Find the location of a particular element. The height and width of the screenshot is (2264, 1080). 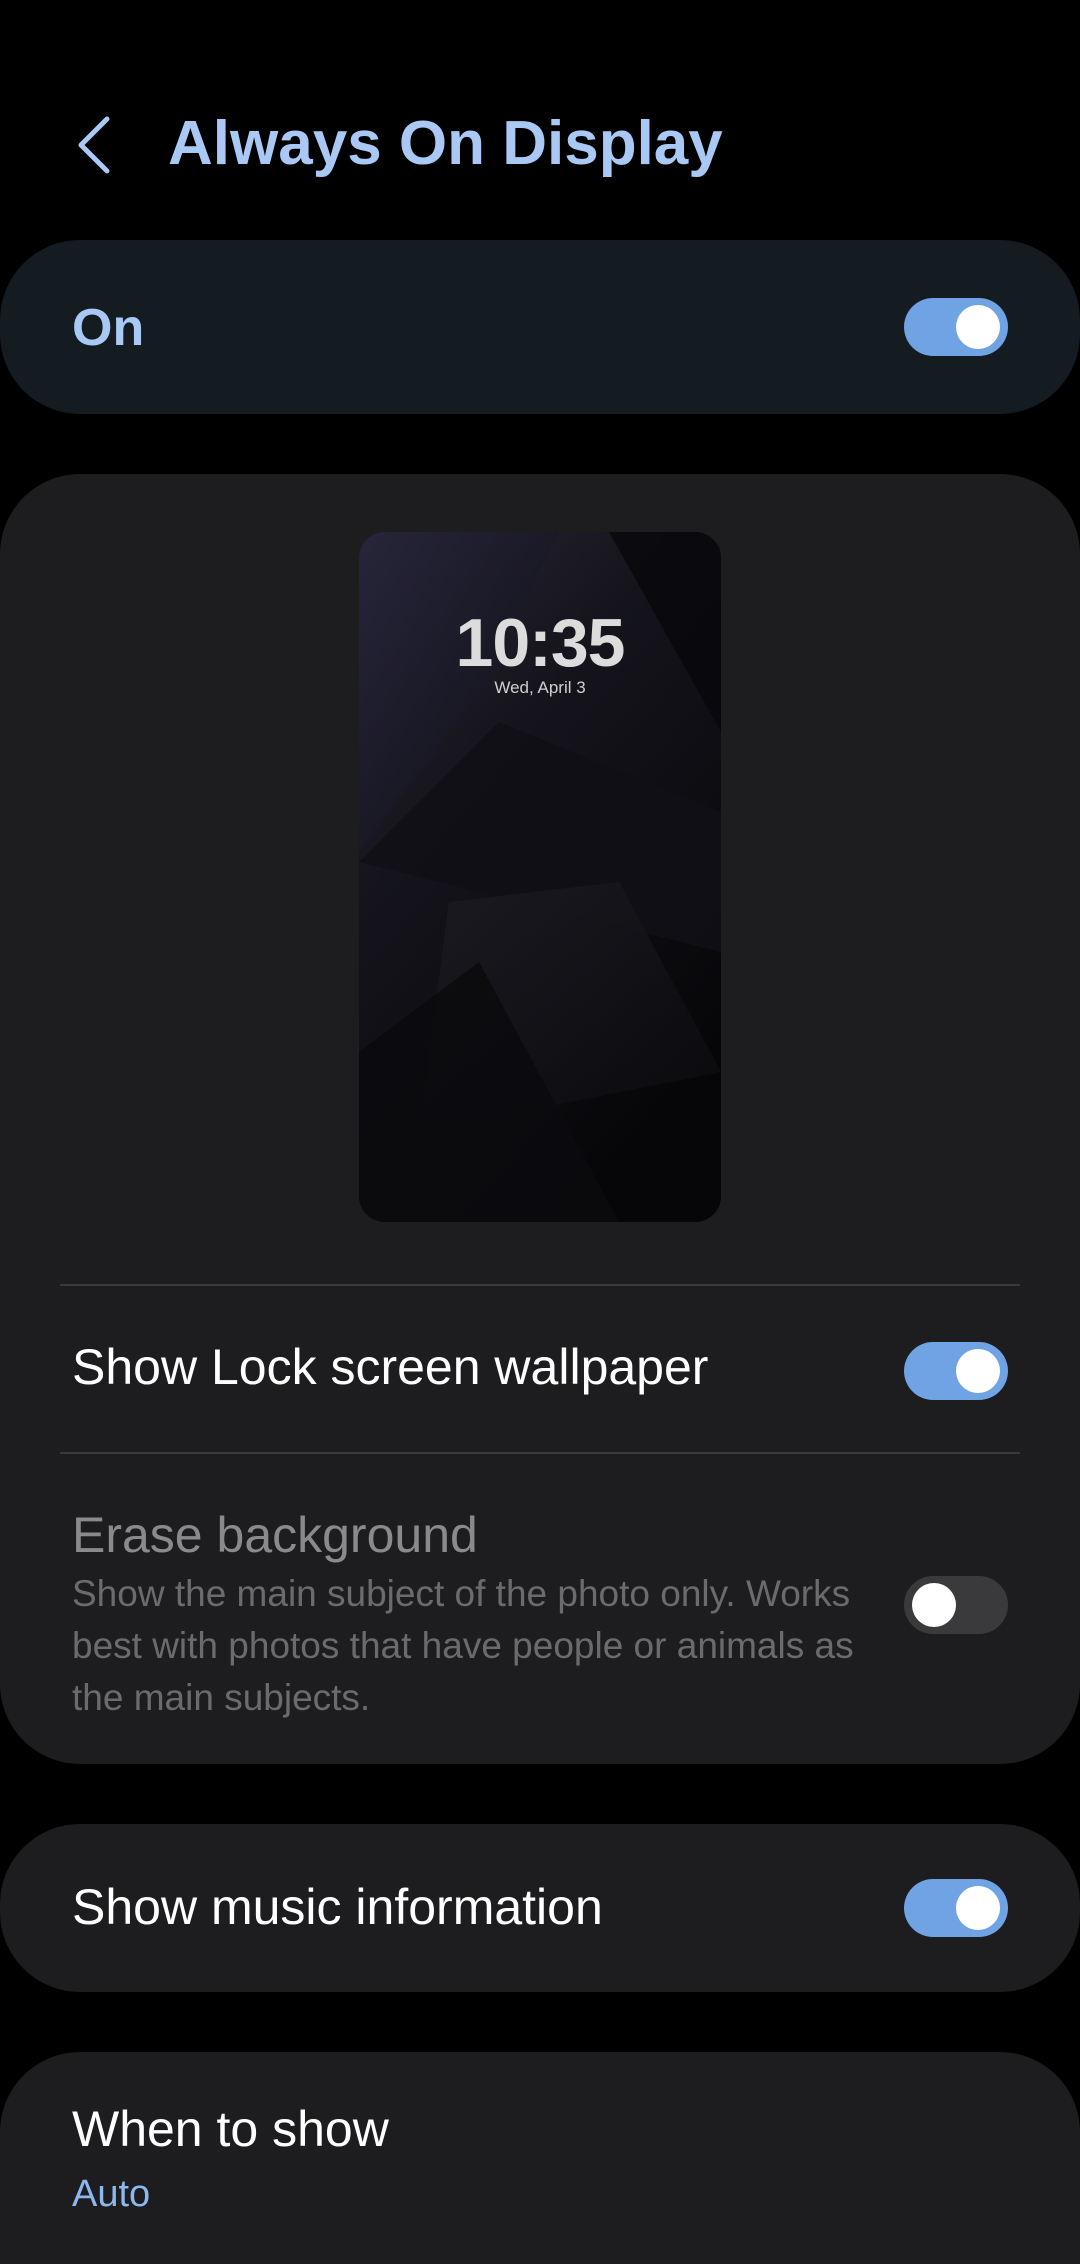

app-header: Always On Display is located at coordinates (540, 120).